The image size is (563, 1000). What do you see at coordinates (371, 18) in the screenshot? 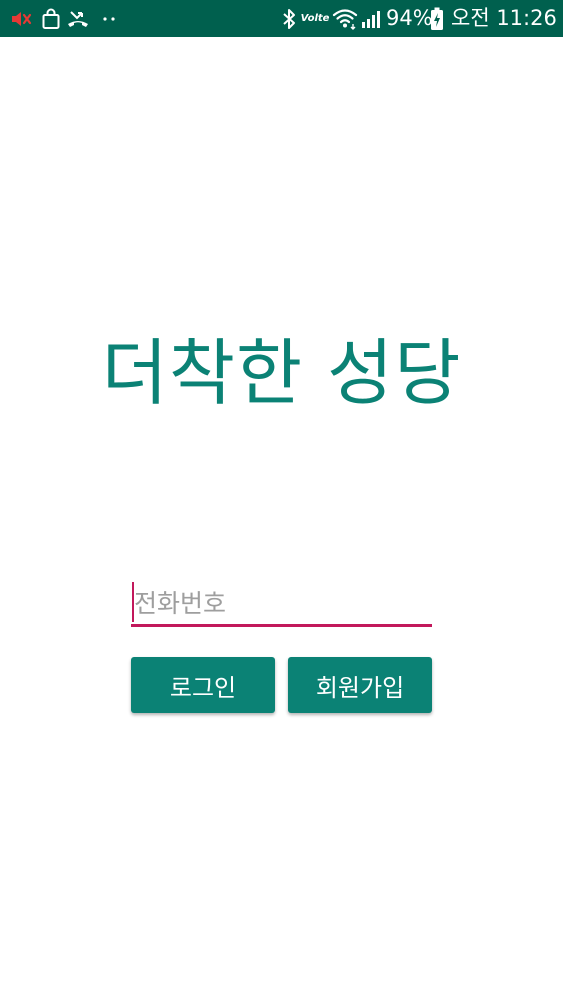
I see `signal-icon` at bounding box center [371, 18].